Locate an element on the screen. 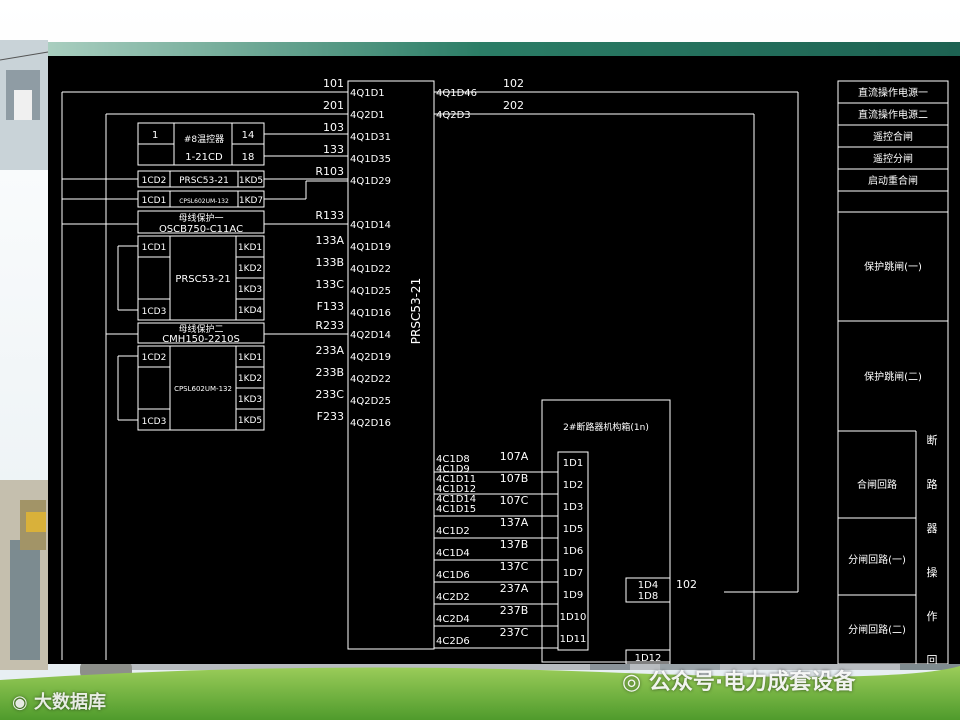 The height and width of the screenshot is (720, 960). wire-label-lower: 107C is located at coordinates (514, 500).